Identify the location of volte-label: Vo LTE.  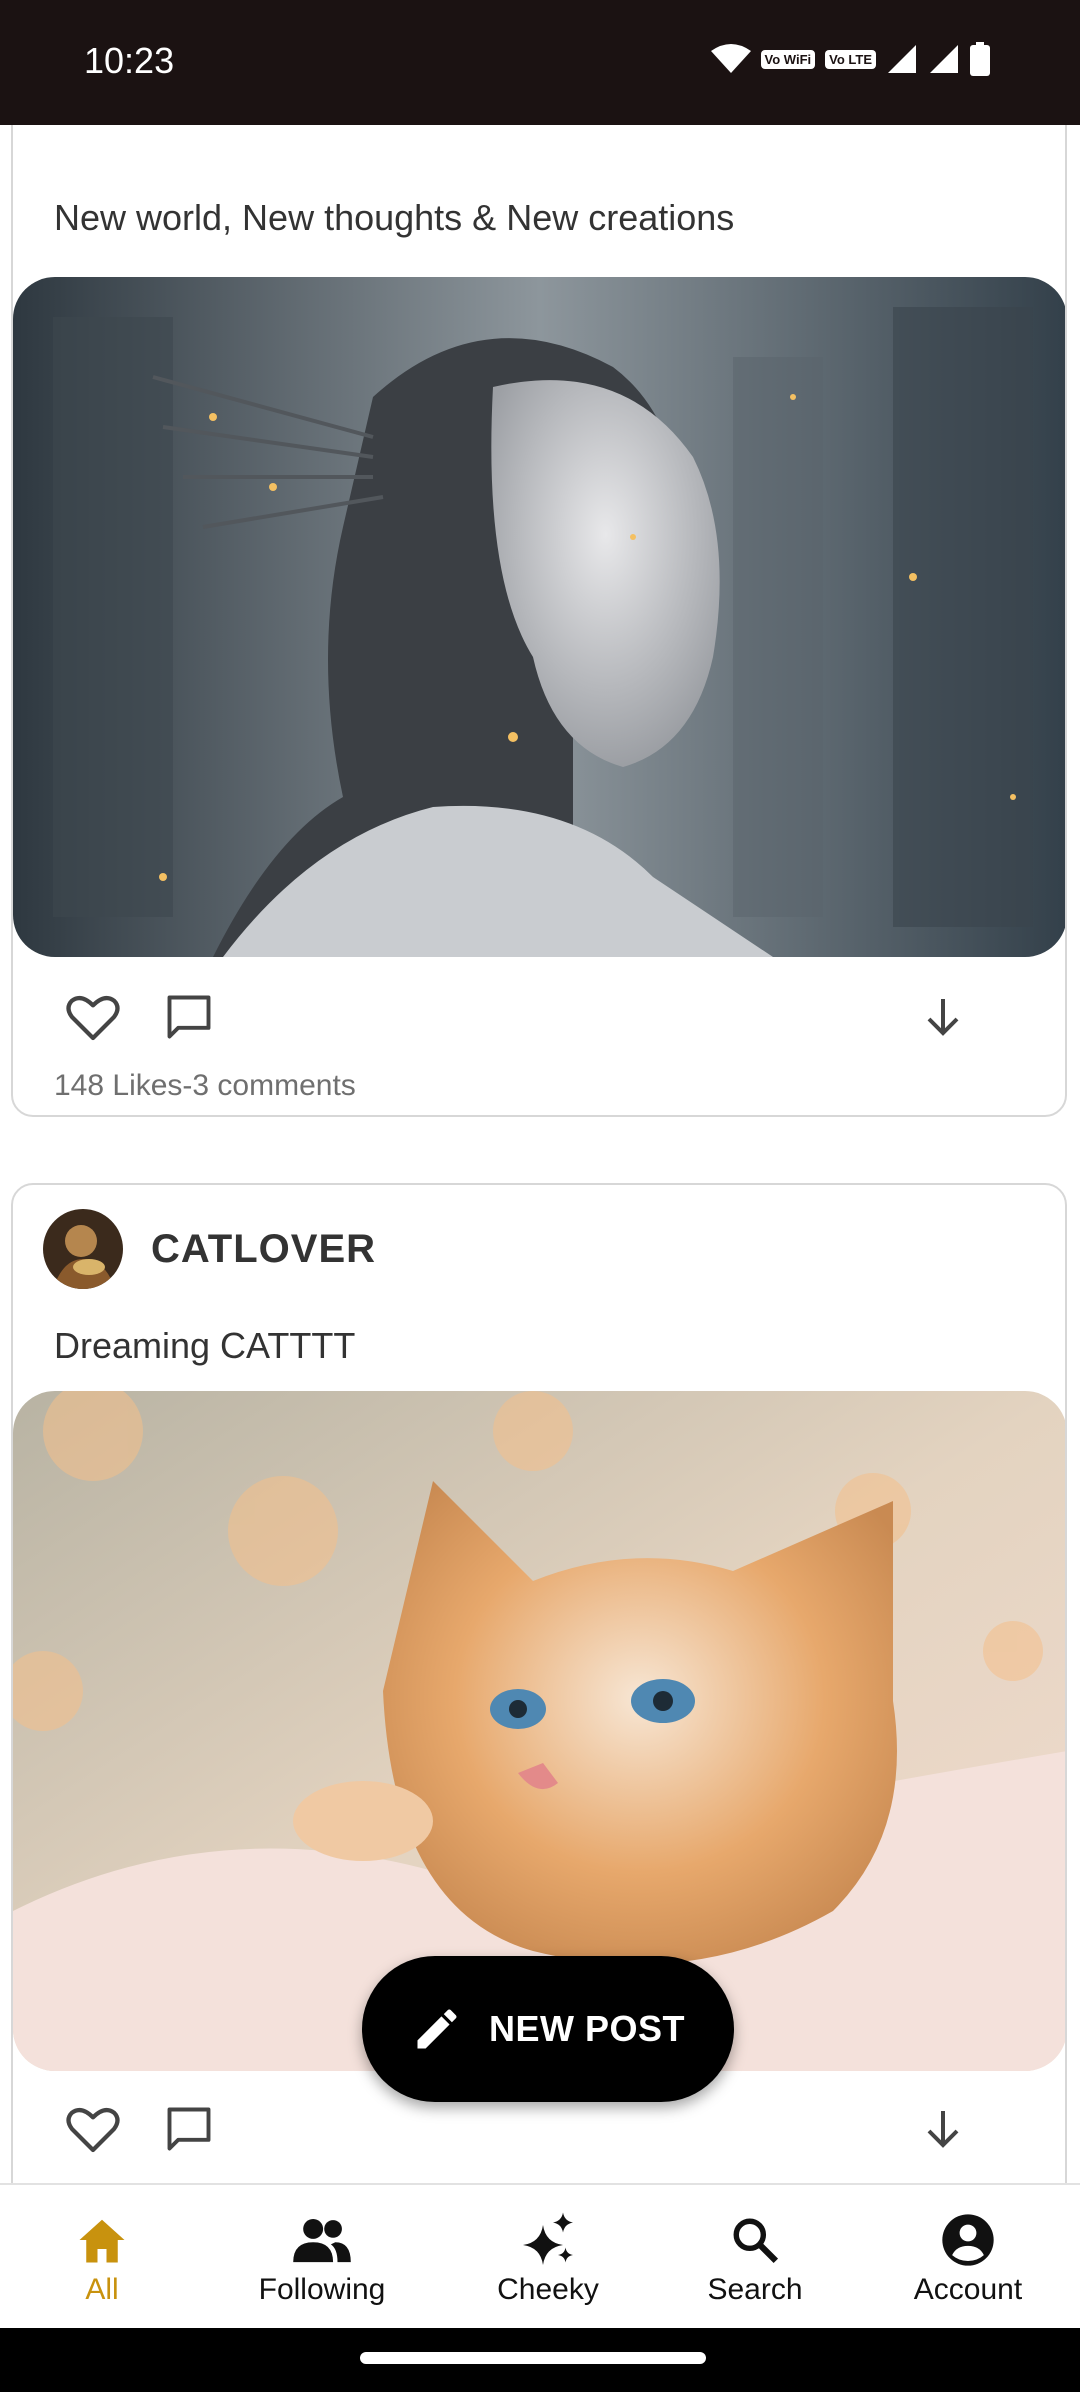
(850, 59).